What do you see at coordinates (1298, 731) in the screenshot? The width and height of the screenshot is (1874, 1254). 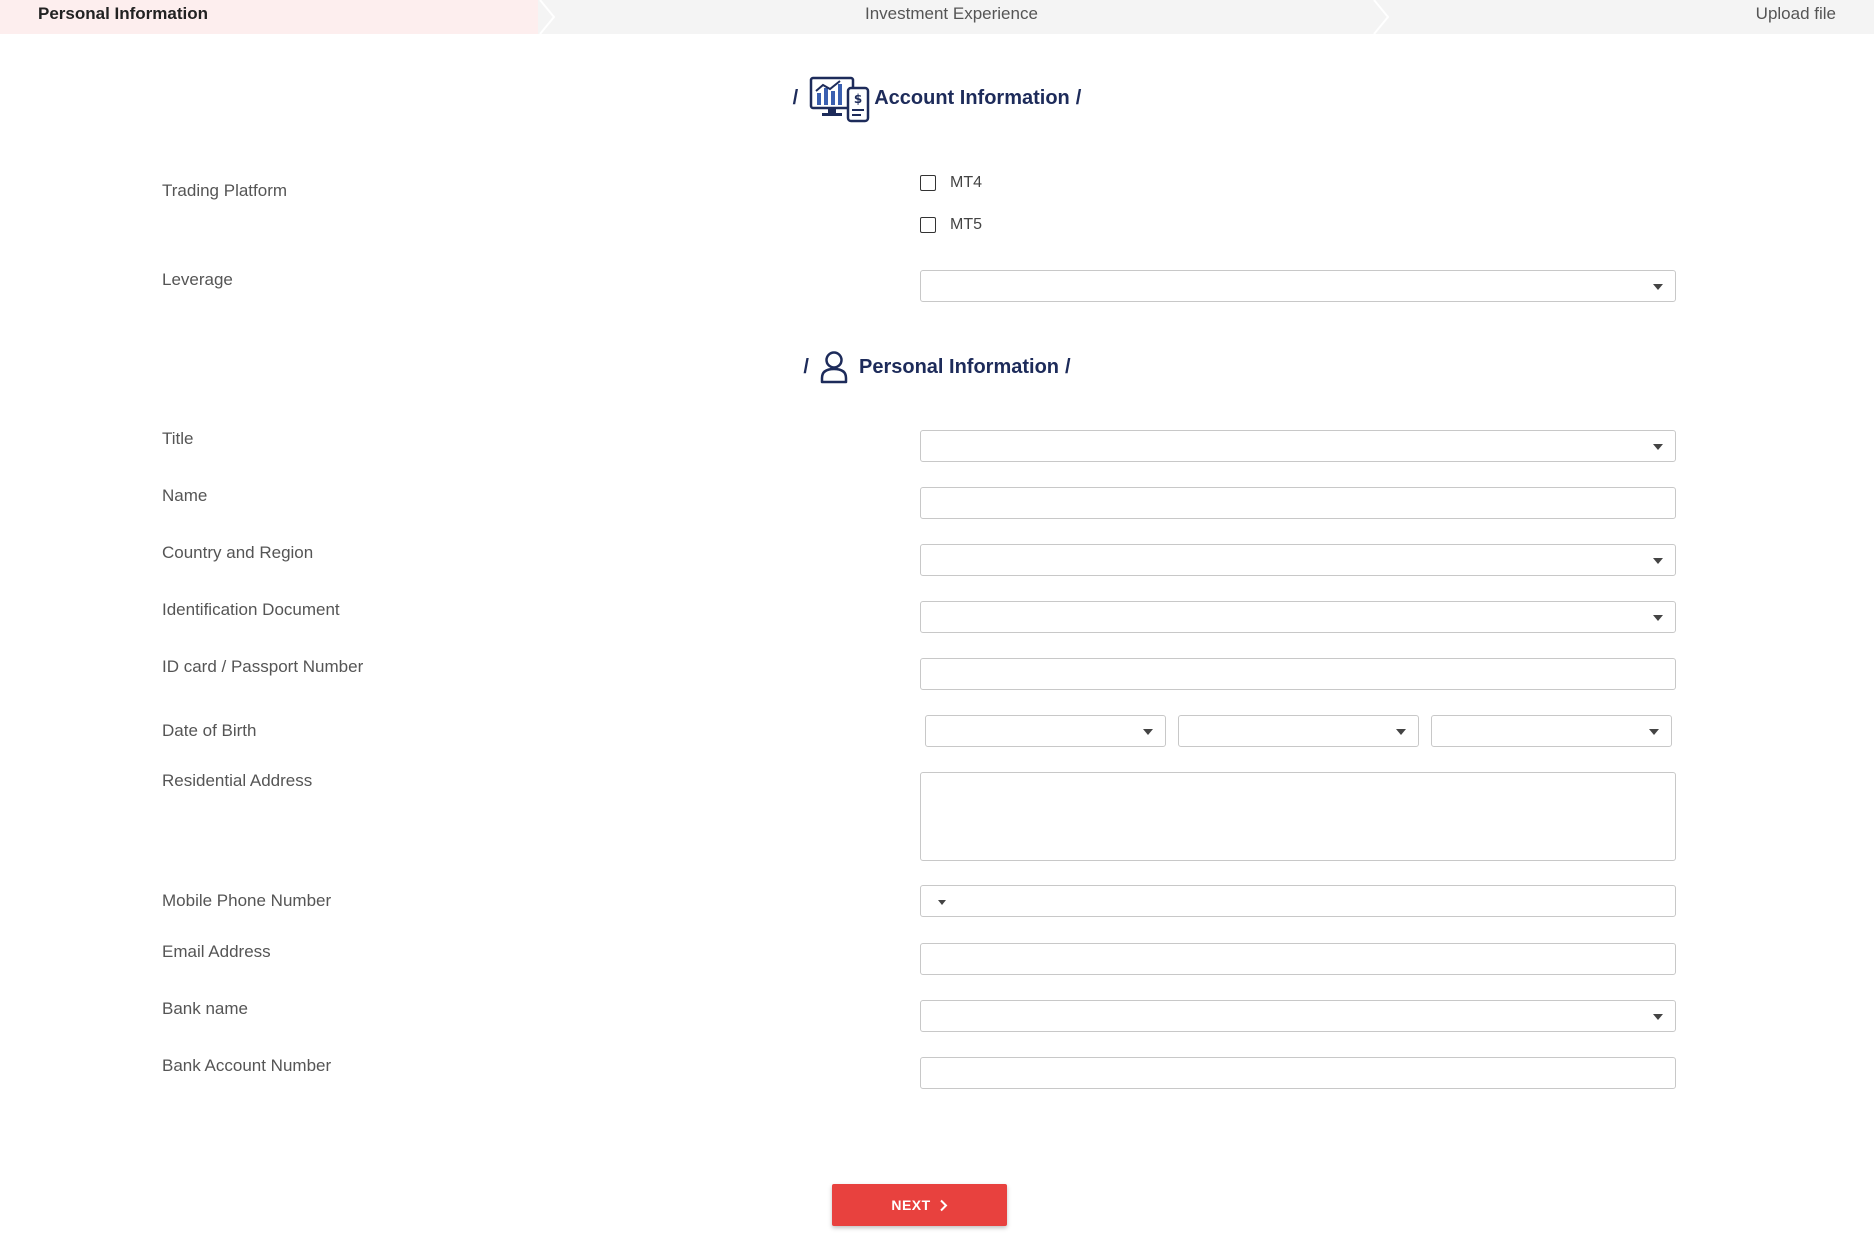 I see `dob-month-select` at bounding box center [1298, 731].